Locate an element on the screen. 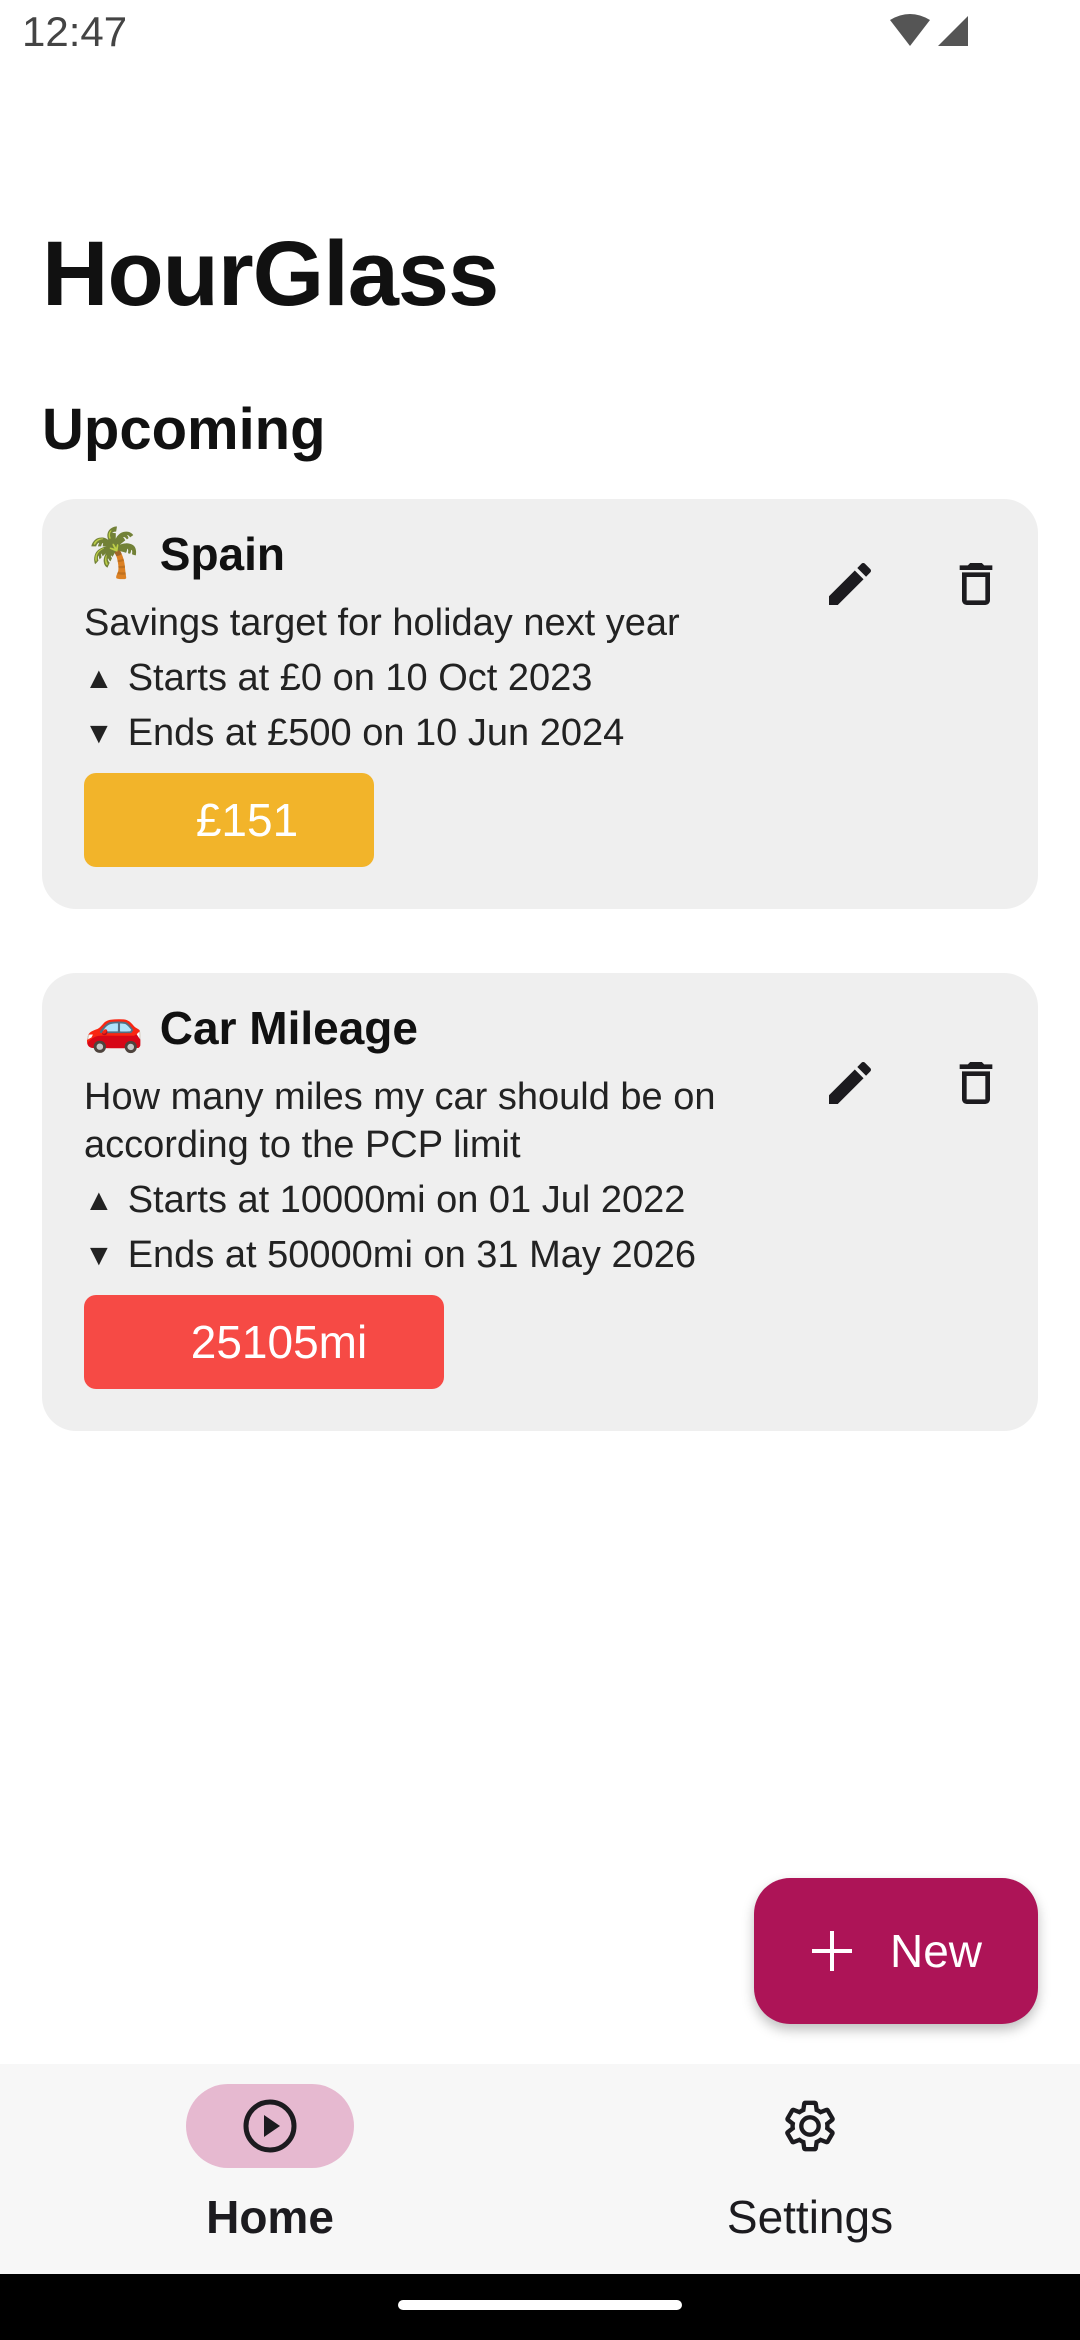 The image size is (1080, 2340). car-icon: 🚗 is located at coordinates (114, 1027).